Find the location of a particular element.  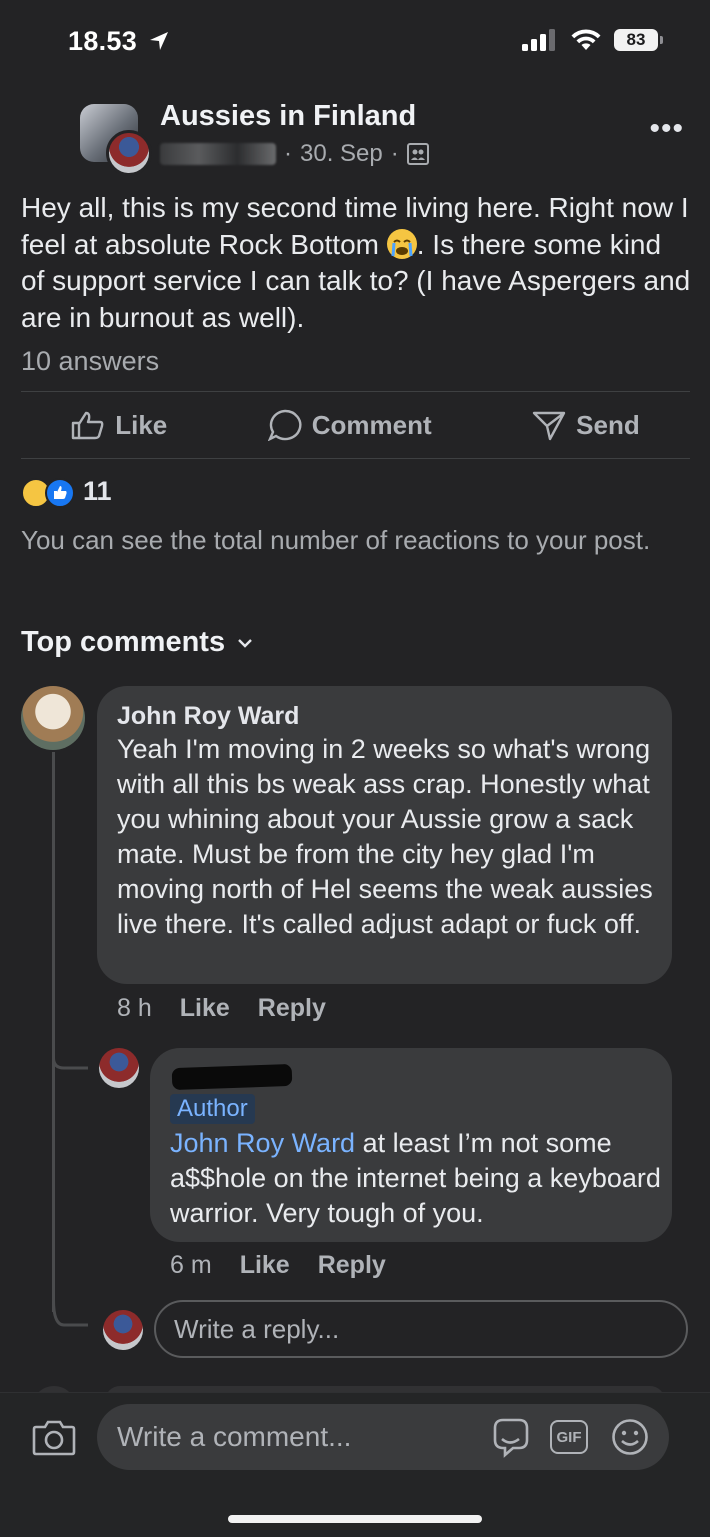

gif-label: GIF is located at coordinates (569, 1437).